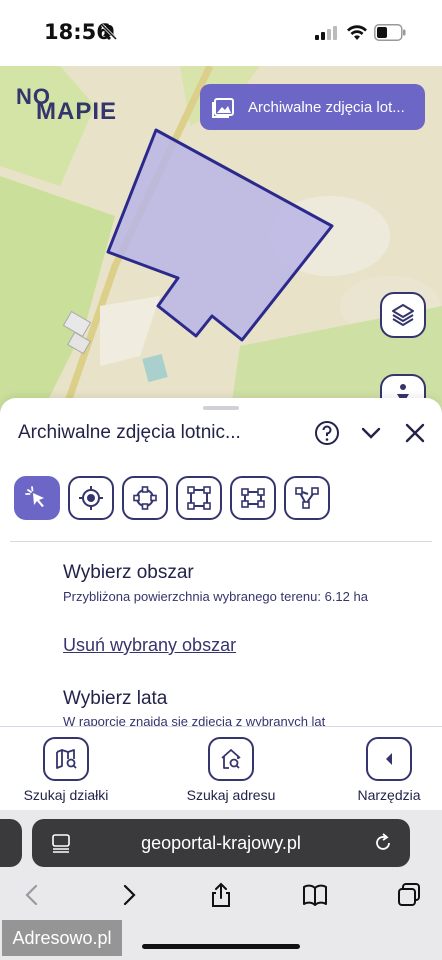  Describe the element at coordinates (172, 498) in the screenshot. I see `drawing-toolbar` at that location.